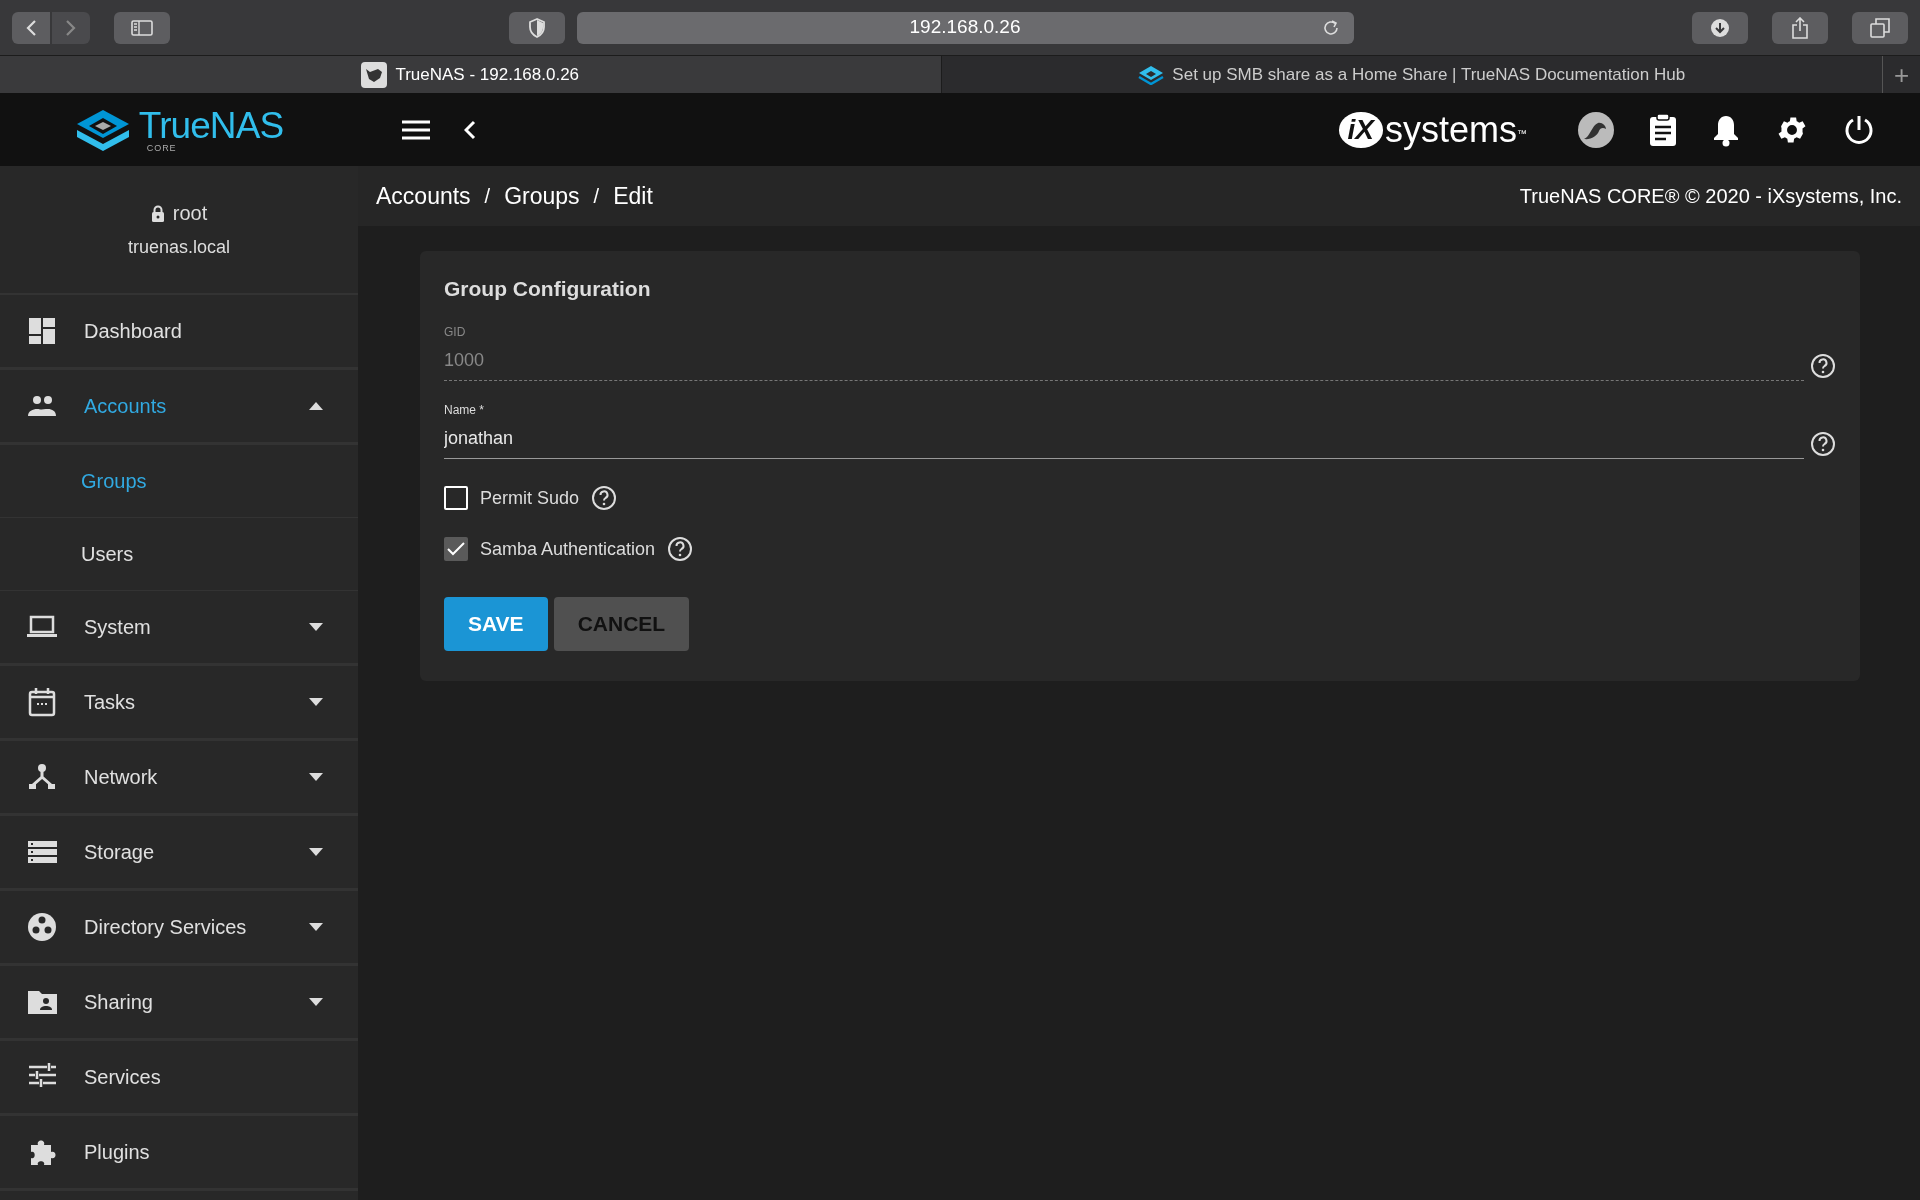 This screenshot has height=1200, width=1920. What do you see at coordinates (542, 196) in the screenshot?
I see `breadcrumb-link: Groups` at bounding box center [542, 196].